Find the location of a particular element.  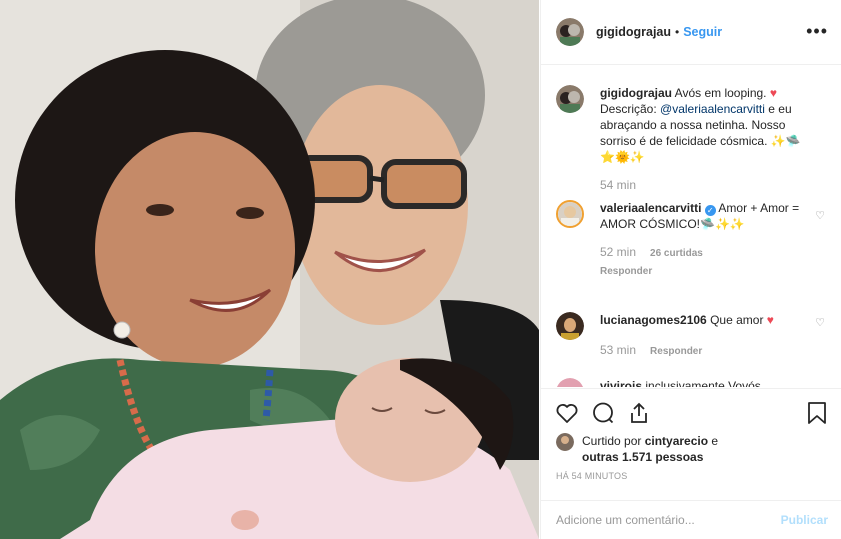

comment-bubble-icon is located at coordinates (603, 413).